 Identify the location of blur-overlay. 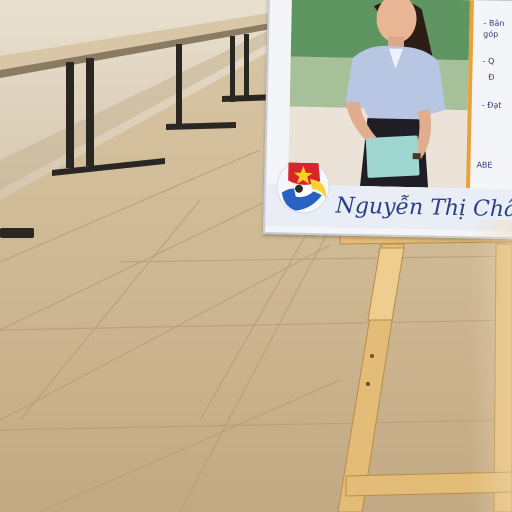
(491, 366).